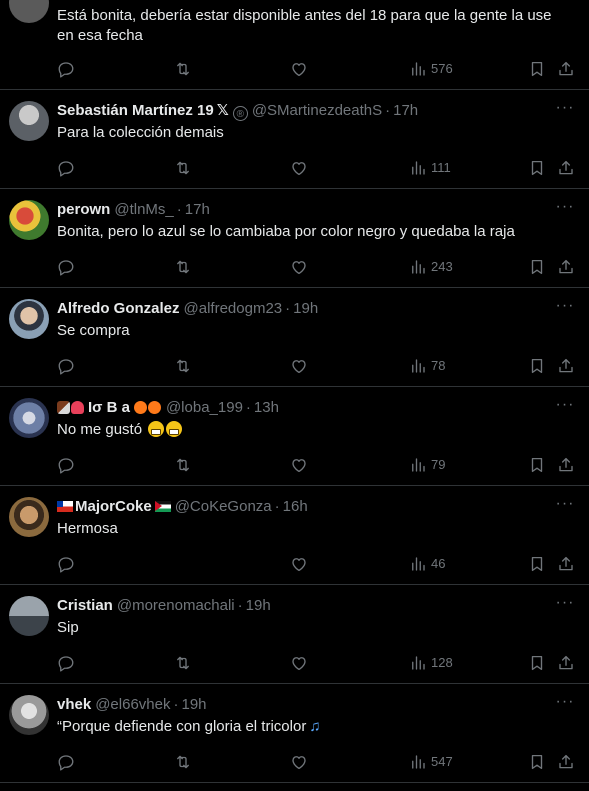  What do you see at coordinates (294, 436) in the screenshot?
I see `tweet-4: Iσ B a @loba_199 · 13h ··· No me gustó 79` at bounding box center [294, 436].